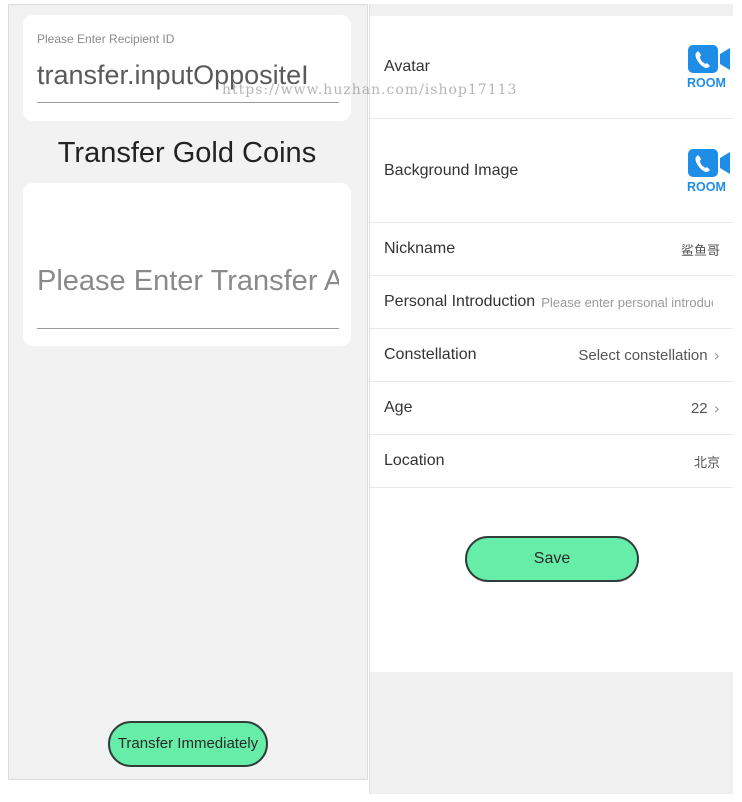  Describe the element at coordinates (188, 282) in the screenshot. I see `transfer-amount-input` at that location.